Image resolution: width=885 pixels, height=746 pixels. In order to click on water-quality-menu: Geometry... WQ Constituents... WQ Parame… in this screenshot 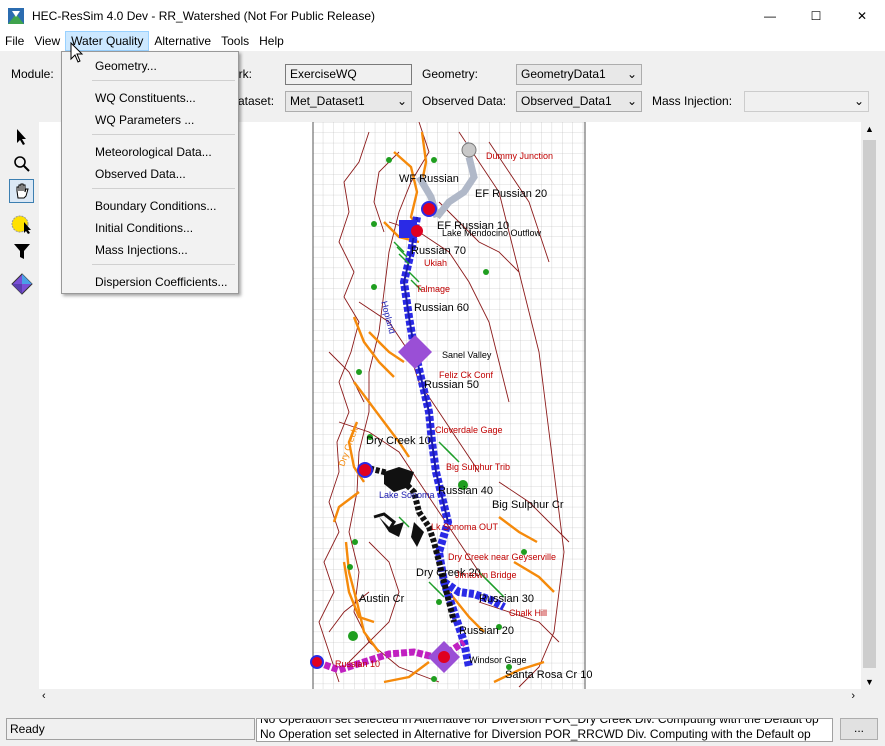, I will do `click(150, 172)`.